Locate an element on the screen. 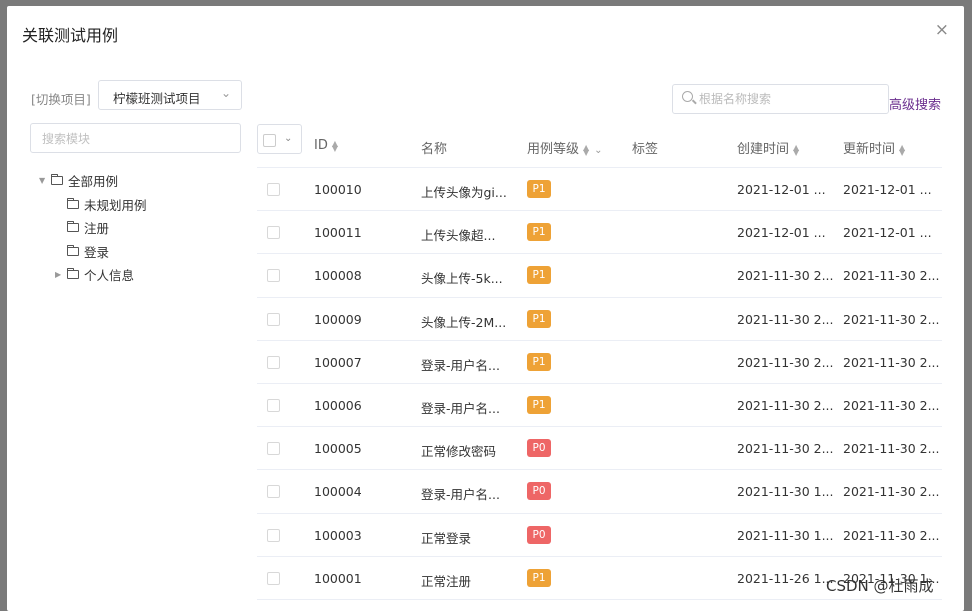  col-updated-header: 更新时间 ▲ ▼ is located at coordinates (874, 147).